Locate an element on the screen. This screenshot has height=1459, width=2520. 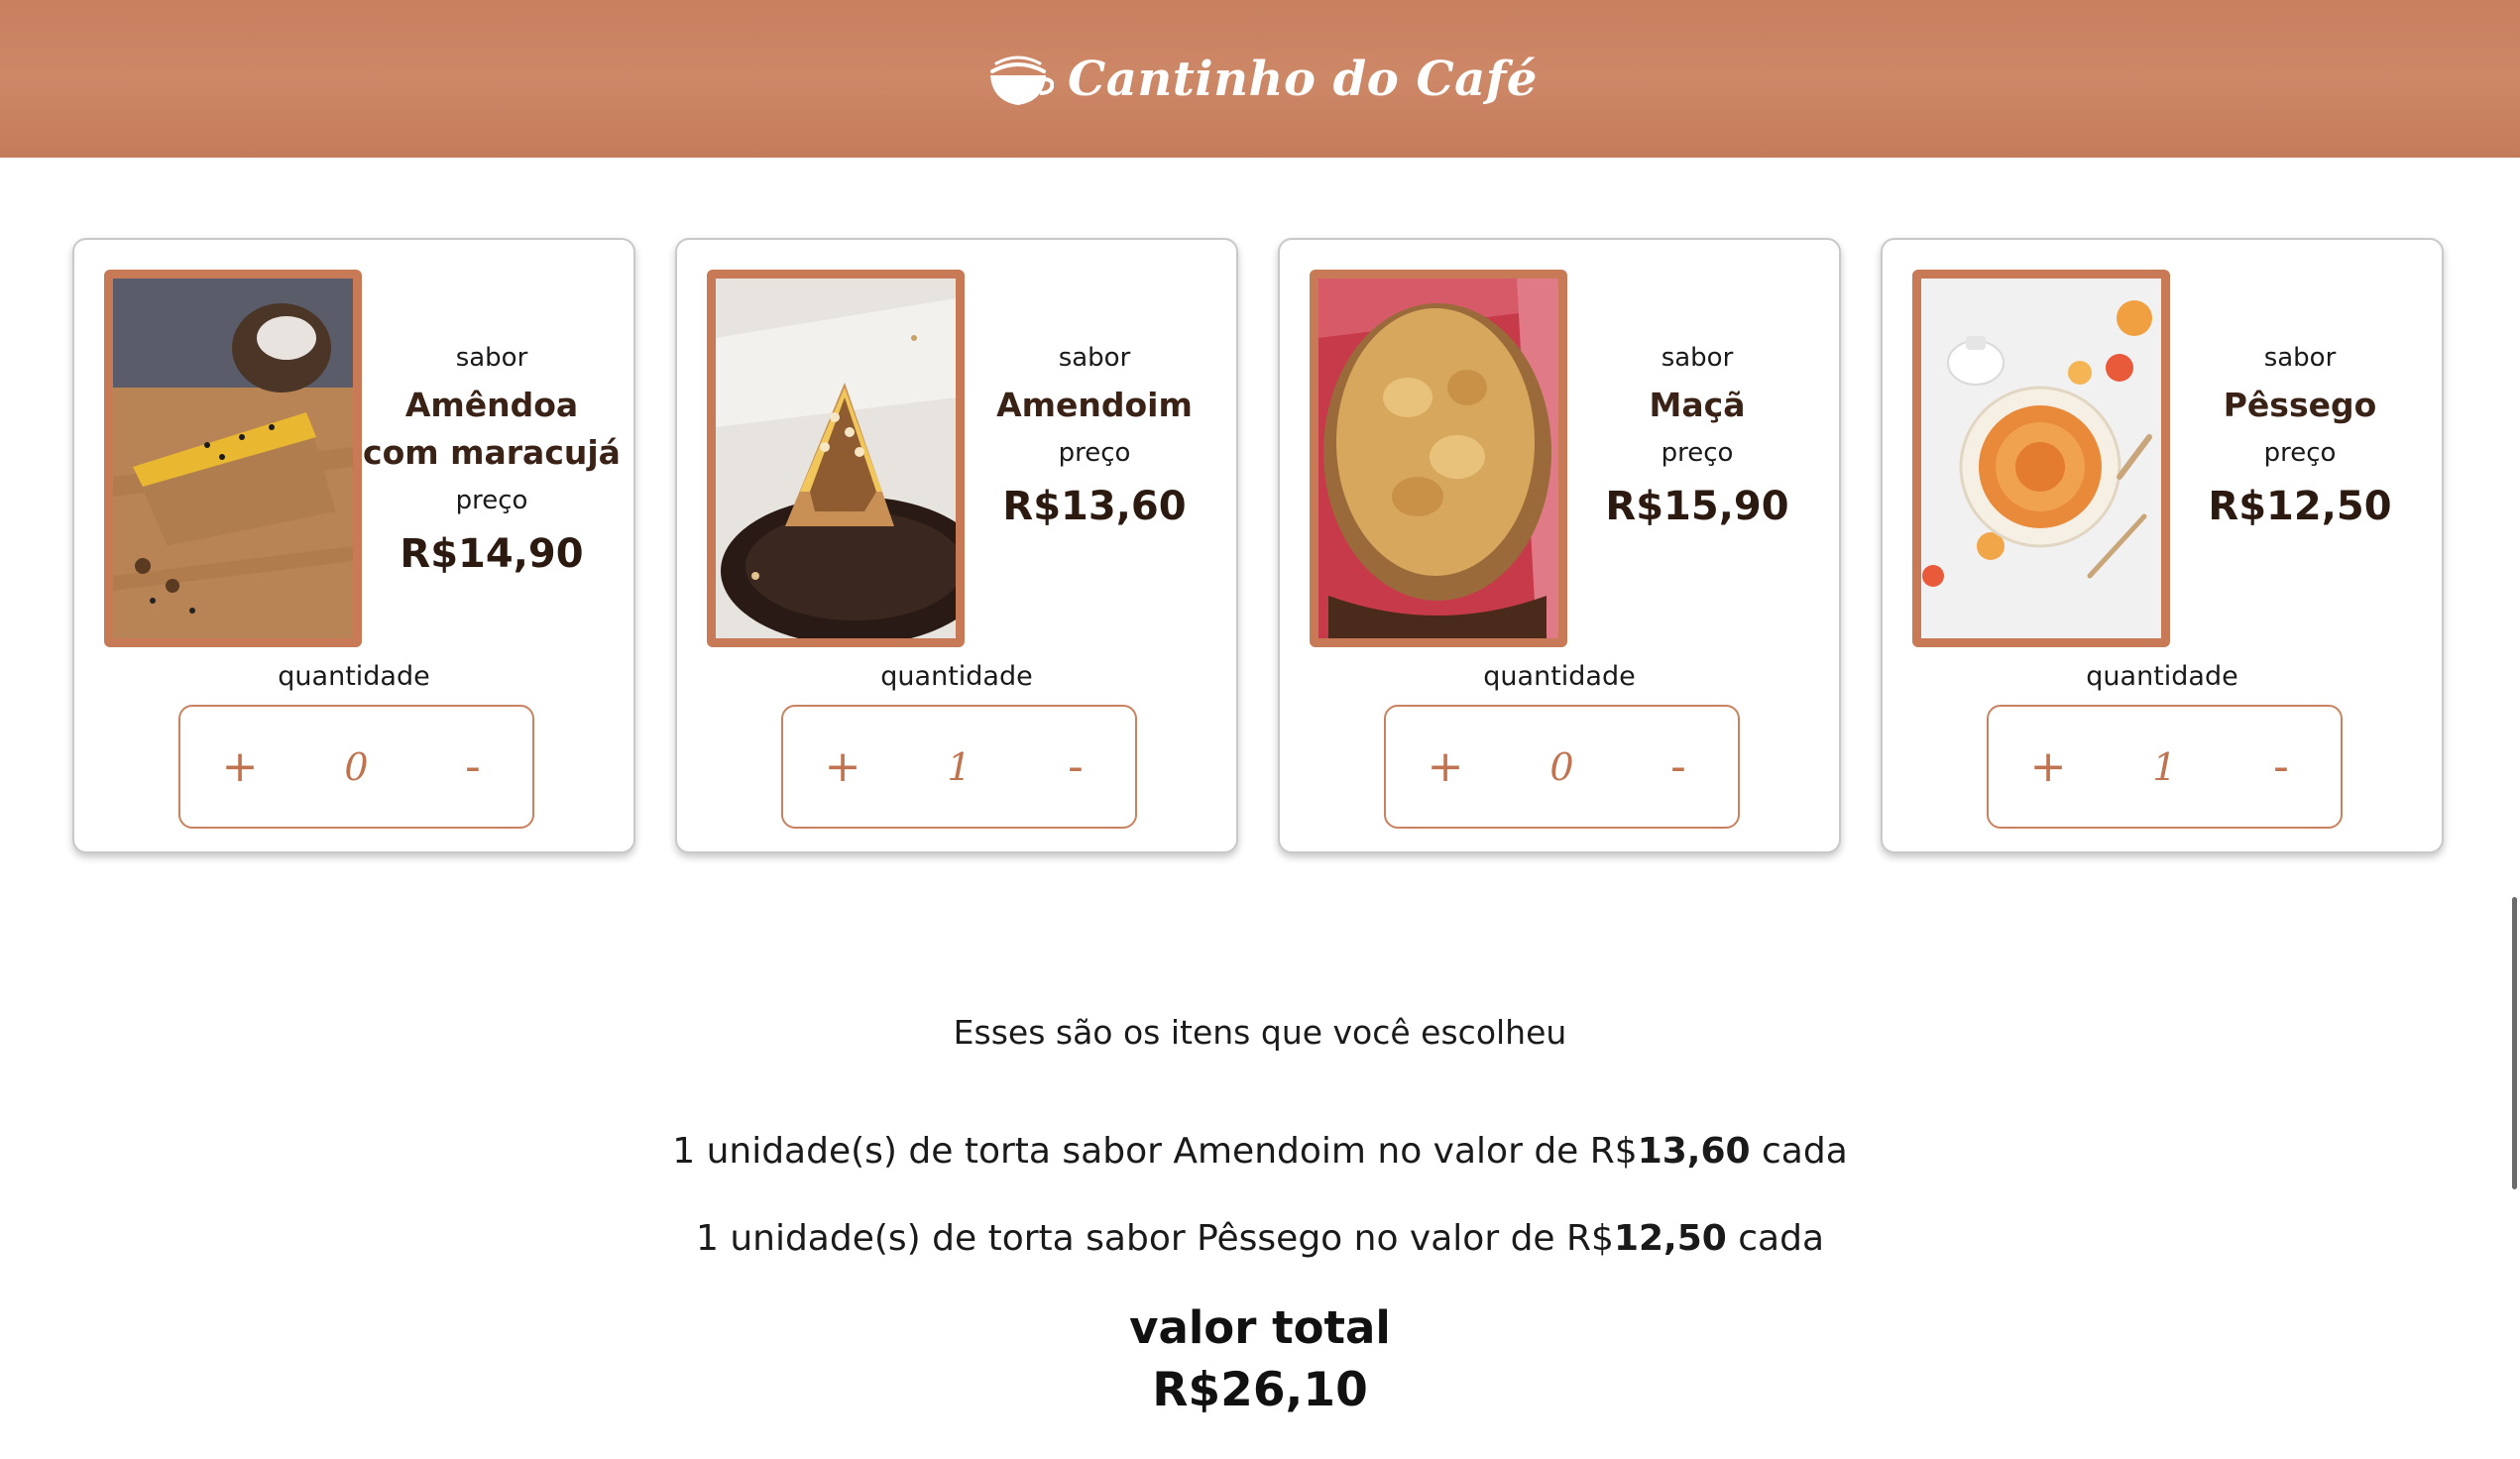
product-info: sabor Amendoim preço R$13,60 is located at coordinates (1094, 435).